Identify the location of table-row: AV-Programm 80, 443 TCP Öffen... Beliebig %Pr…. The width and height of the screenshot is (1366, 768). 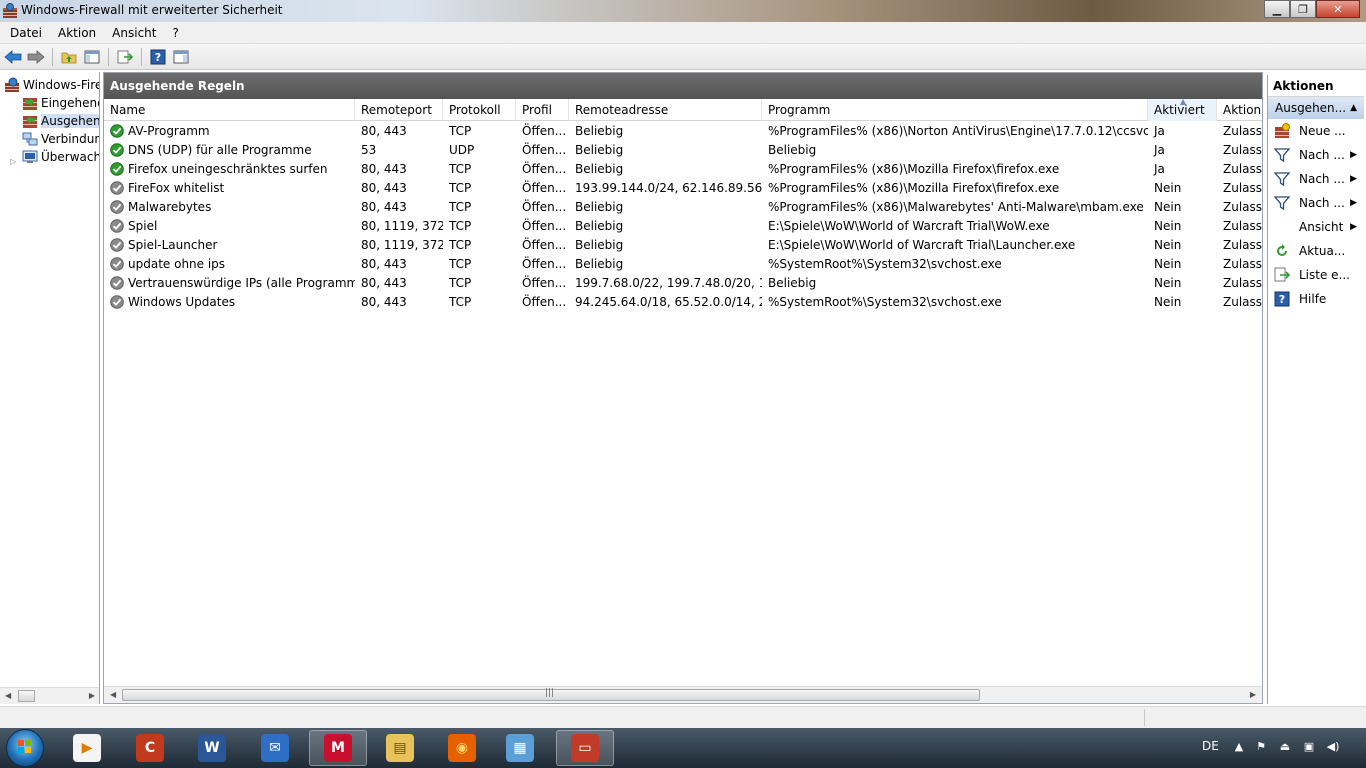
(683, 130).